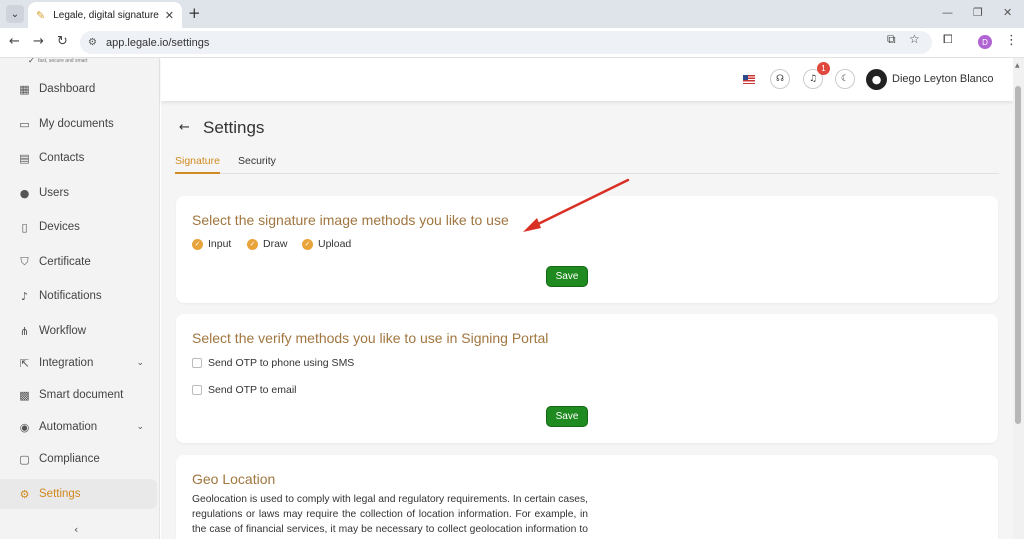 The height and width of the screenshot is (539, 1024). What do you see at coordinates (41, 15) in the screenshot?
I see `legale-favicon-icon: ✎` at bounding box center [41, 15].